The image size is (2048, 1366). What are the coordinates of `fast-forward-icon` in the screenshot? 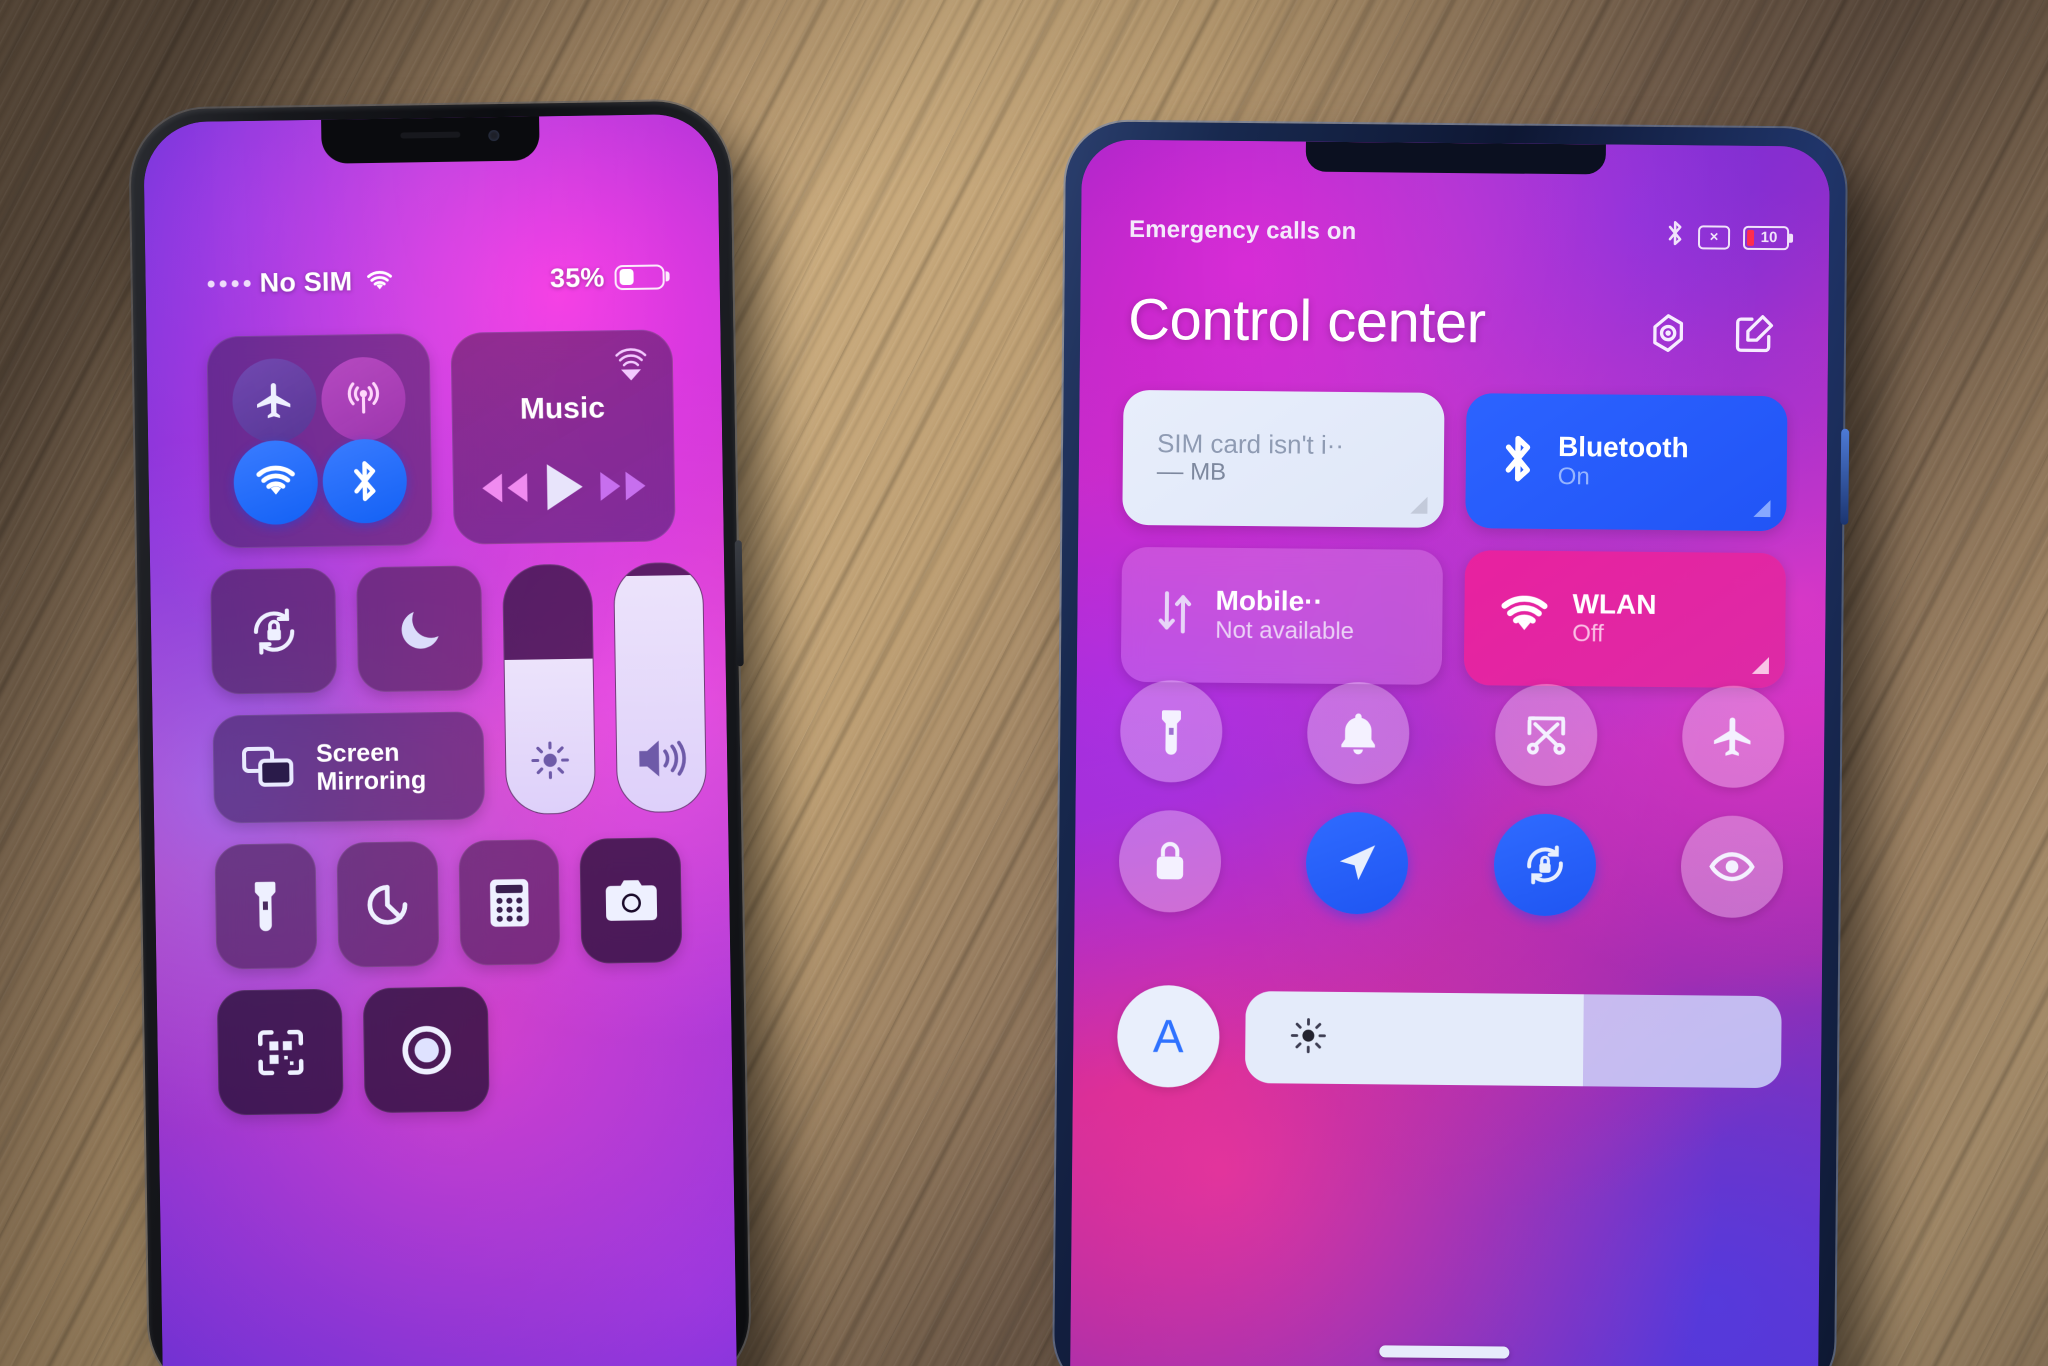 It's located at (623, 489).